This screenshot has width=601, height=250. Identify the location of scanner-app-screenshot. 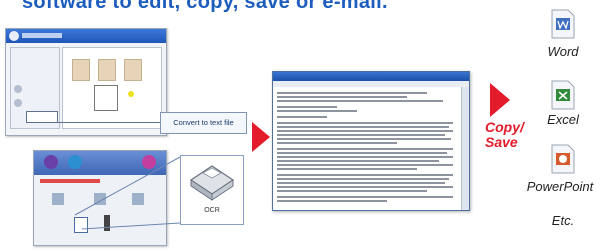
(86, 82).